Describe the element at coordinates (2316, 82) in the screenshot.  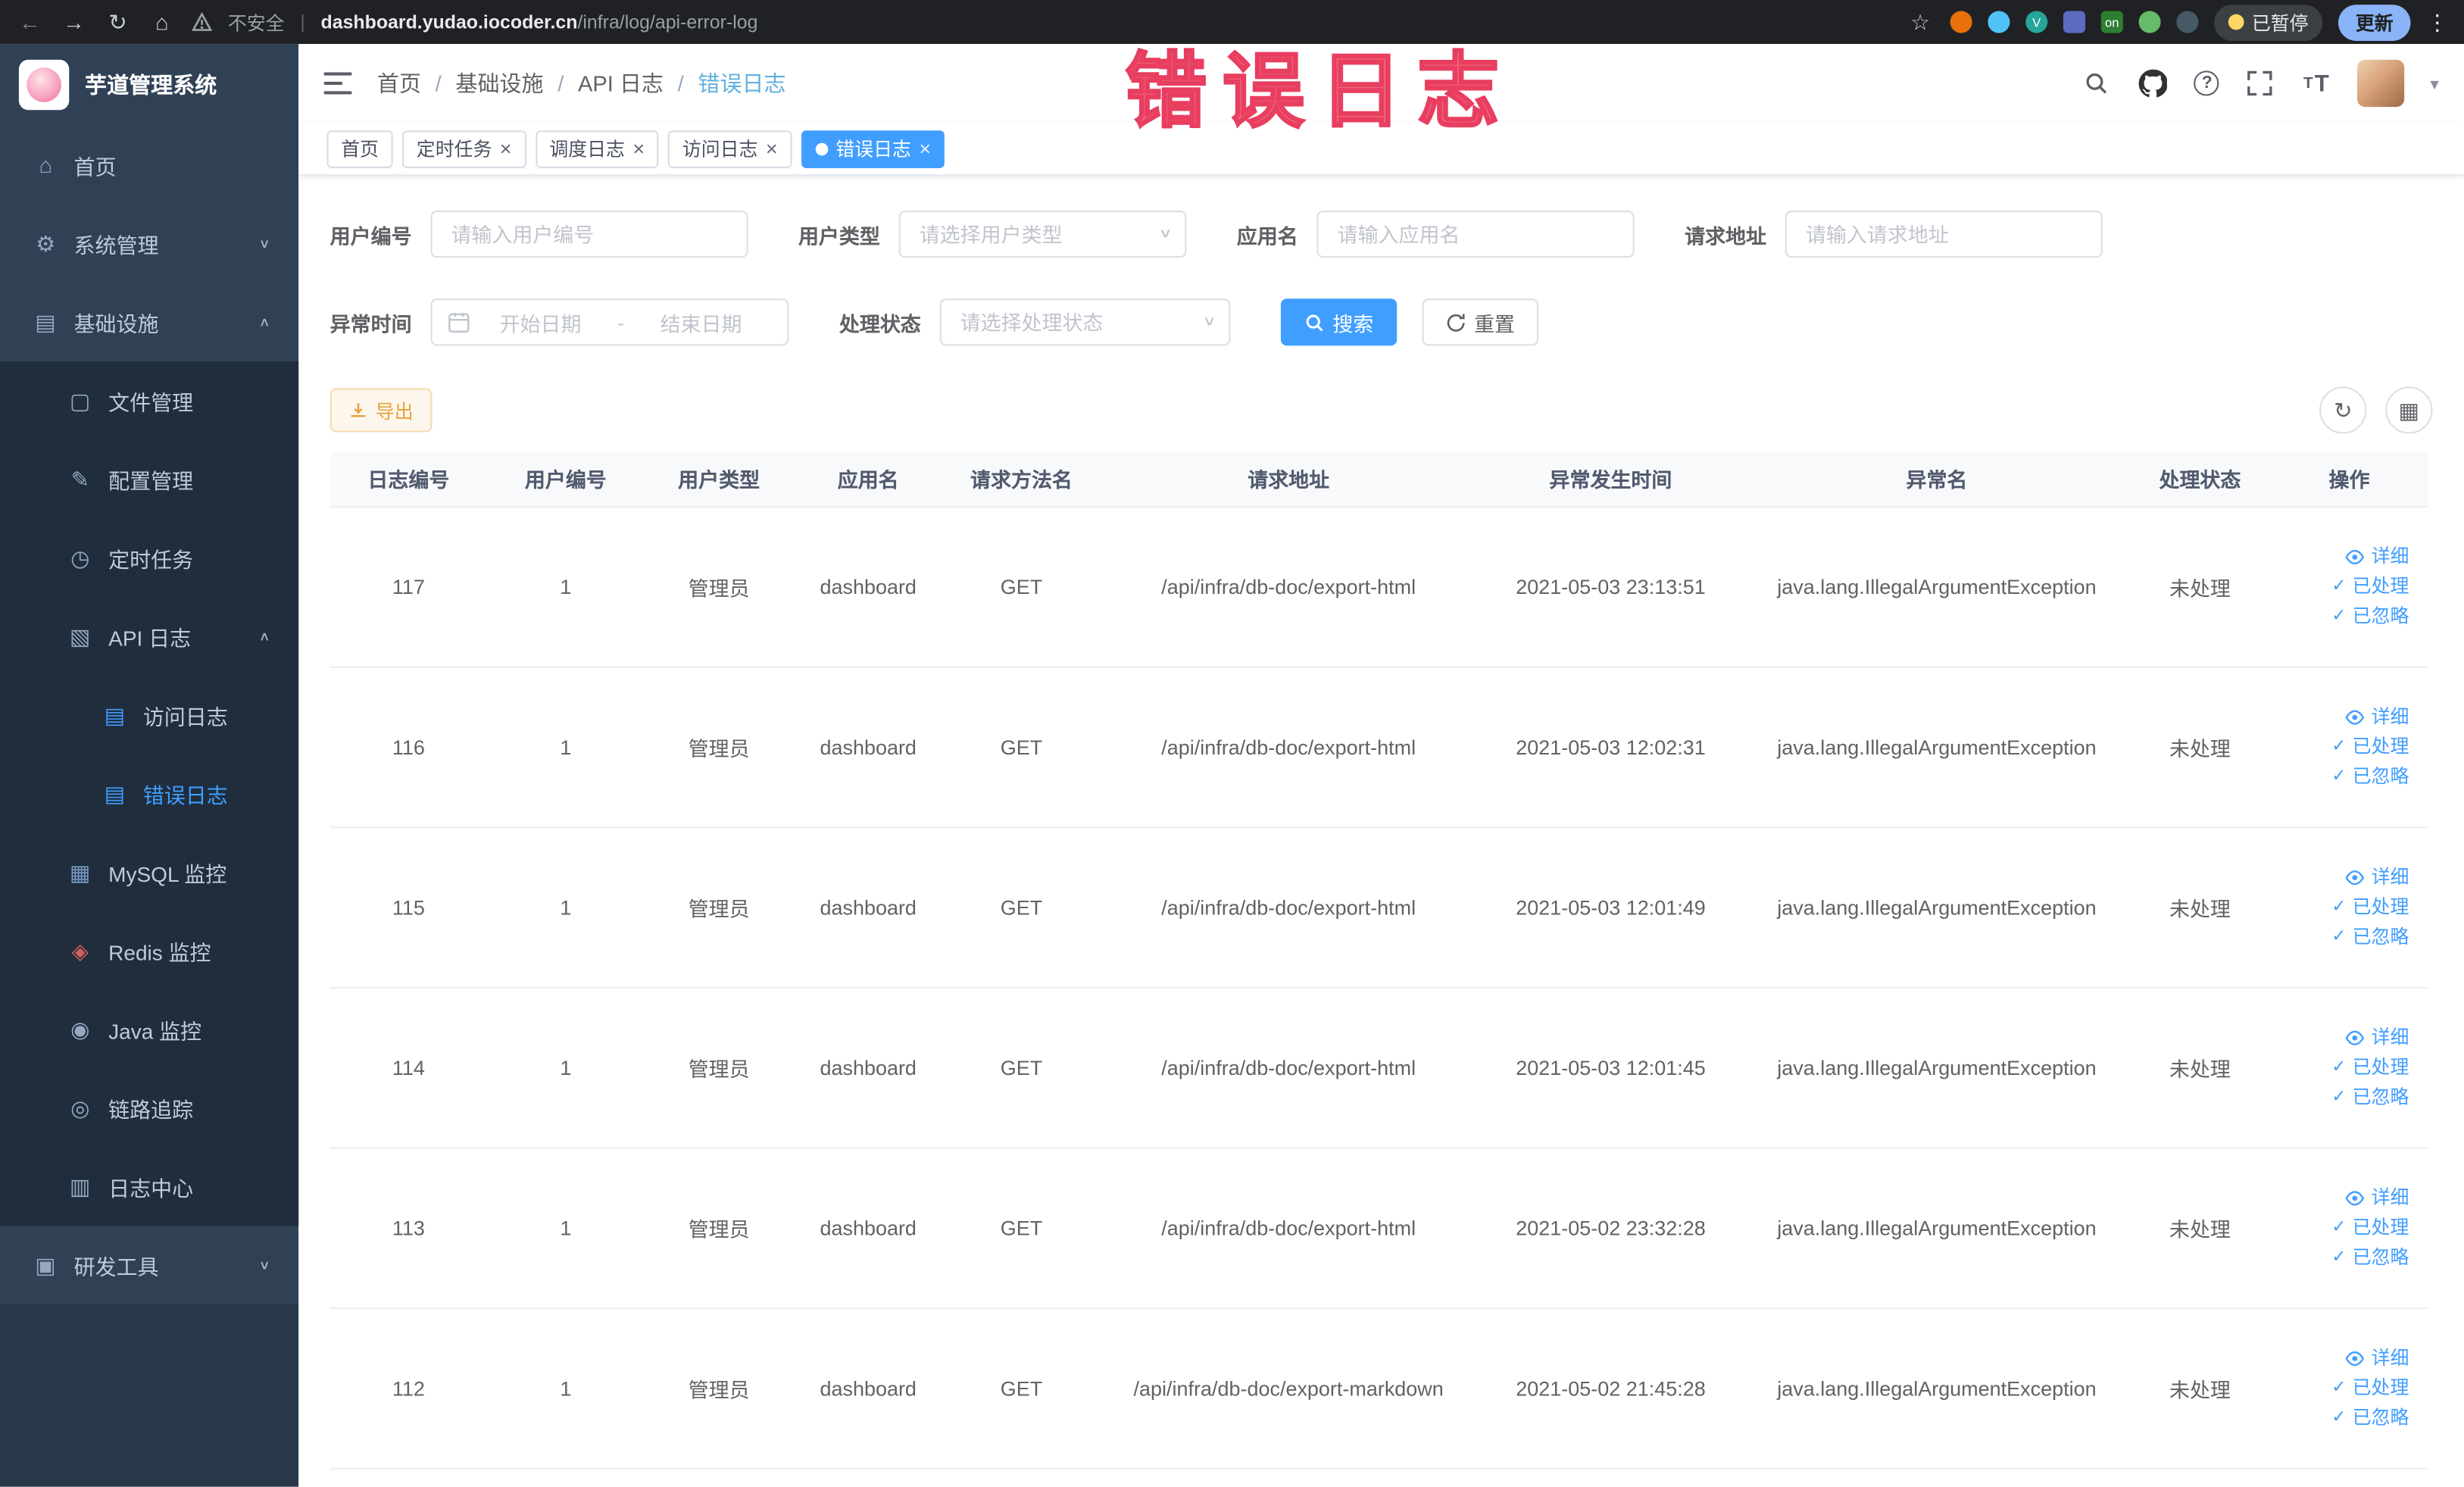
I see `font-size-icon: TT` at that location.